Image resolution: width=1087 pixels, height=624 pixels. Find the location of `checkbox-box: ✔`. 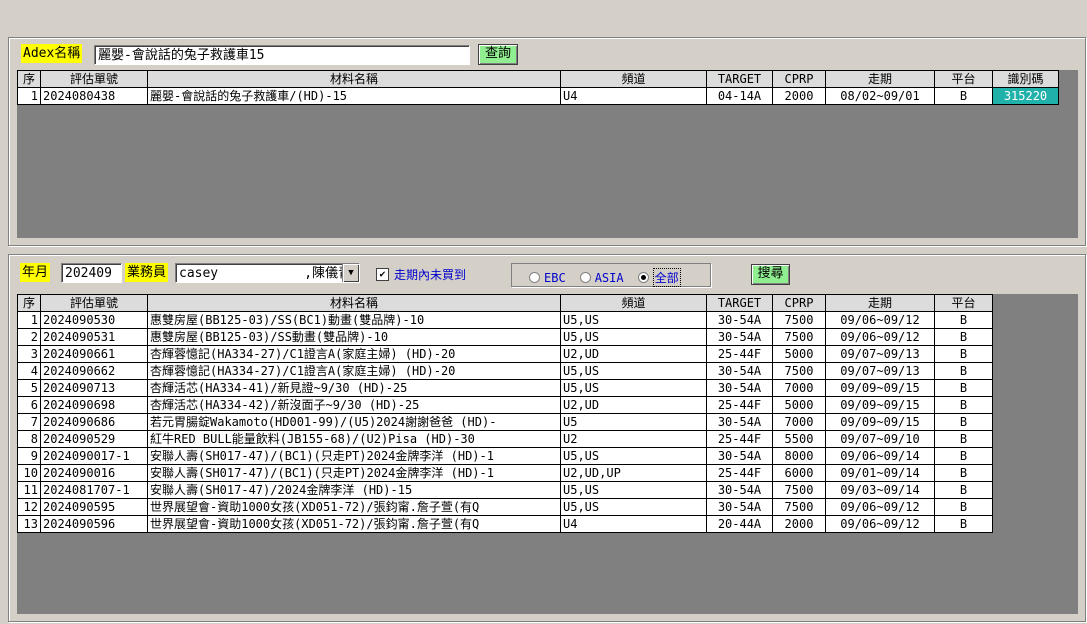

checkbox-box: ✔ is located at coordinates (382, 274).